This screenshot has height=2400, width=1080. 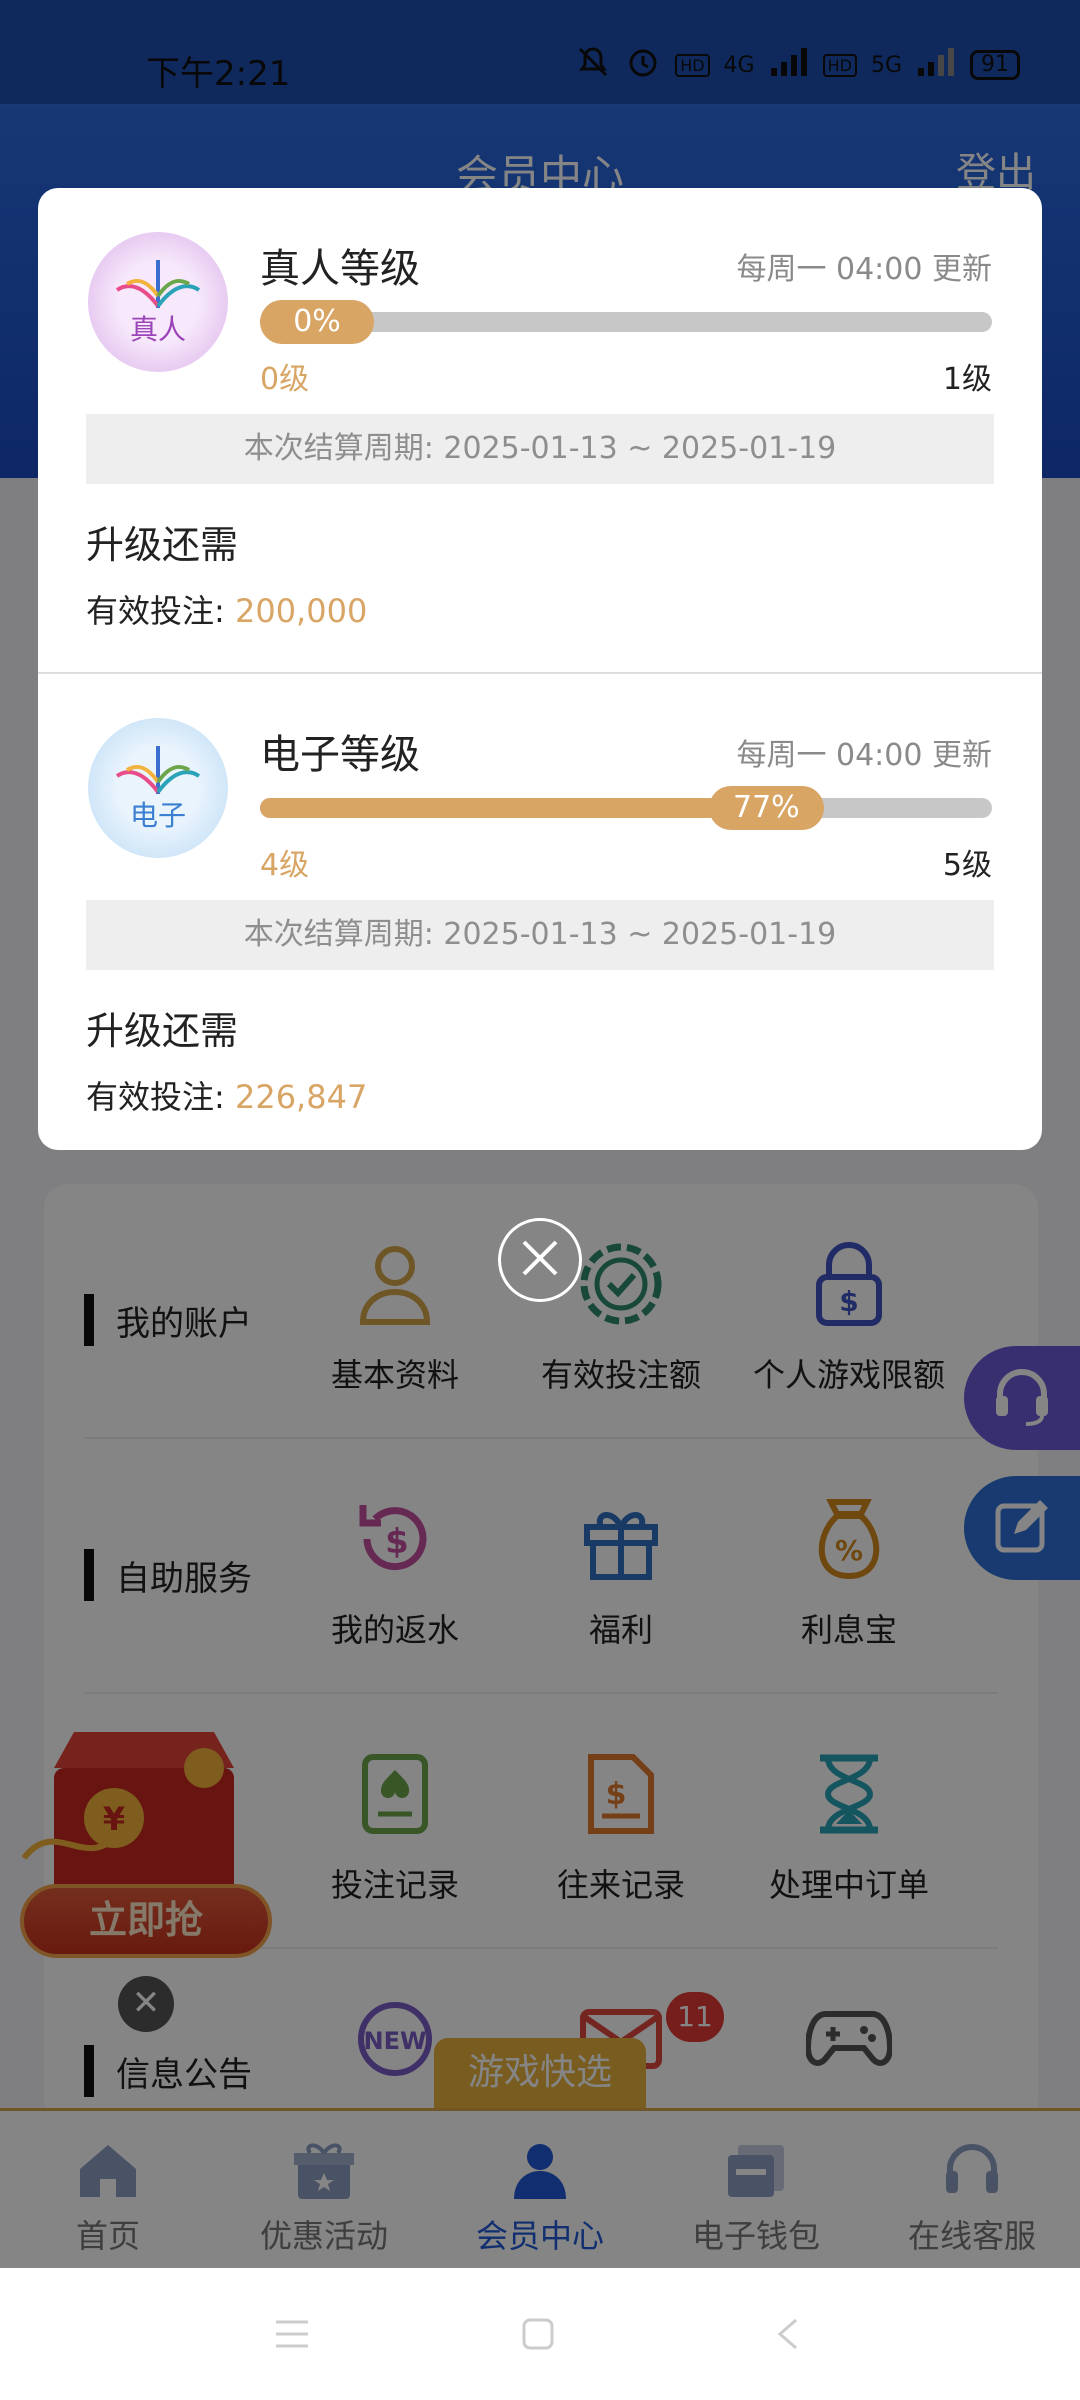 I want to click on home-button-icon, so click(x=538, y=2336).